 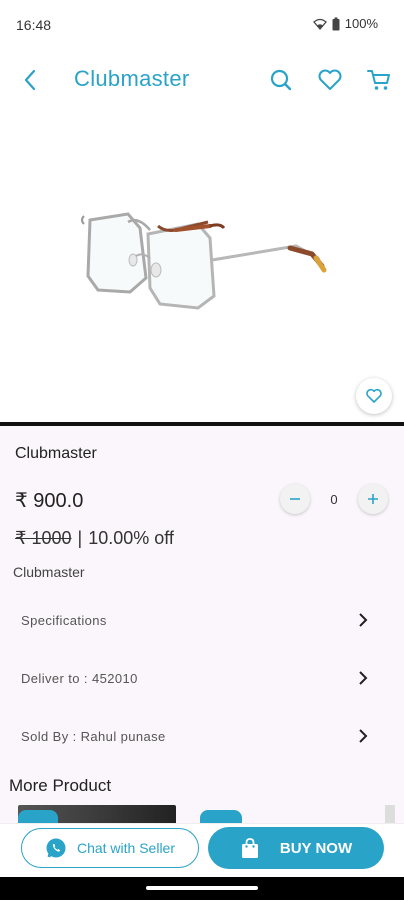 What do you see at coordinates (336, 23) in the screenshot?
I see `battery-icon` at bounding box center [336, 23].